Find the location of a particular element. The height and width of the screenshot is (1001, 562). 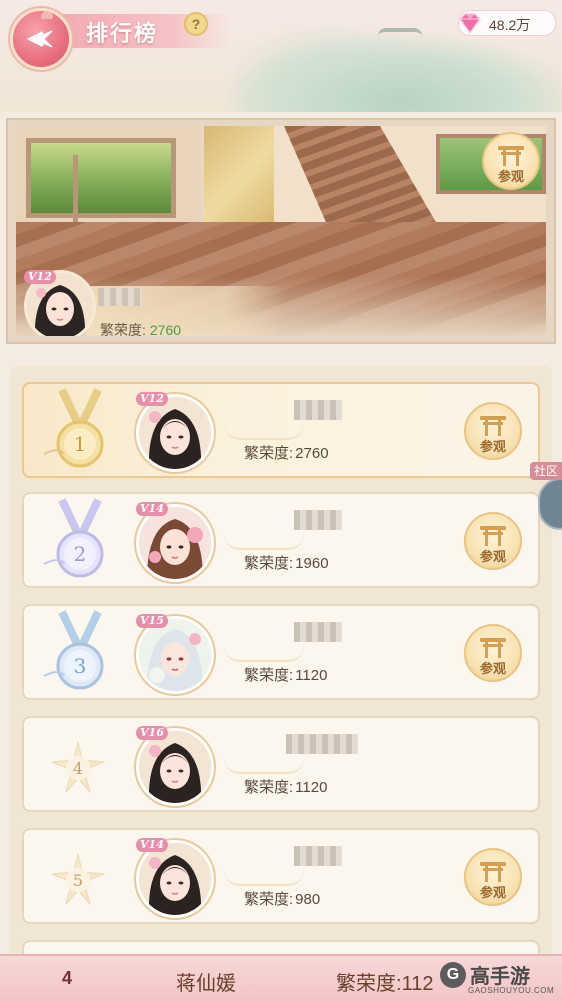

ranking-row: 3 V15 繁荣度: 1120 参观 is located at coordinates (281, 652).